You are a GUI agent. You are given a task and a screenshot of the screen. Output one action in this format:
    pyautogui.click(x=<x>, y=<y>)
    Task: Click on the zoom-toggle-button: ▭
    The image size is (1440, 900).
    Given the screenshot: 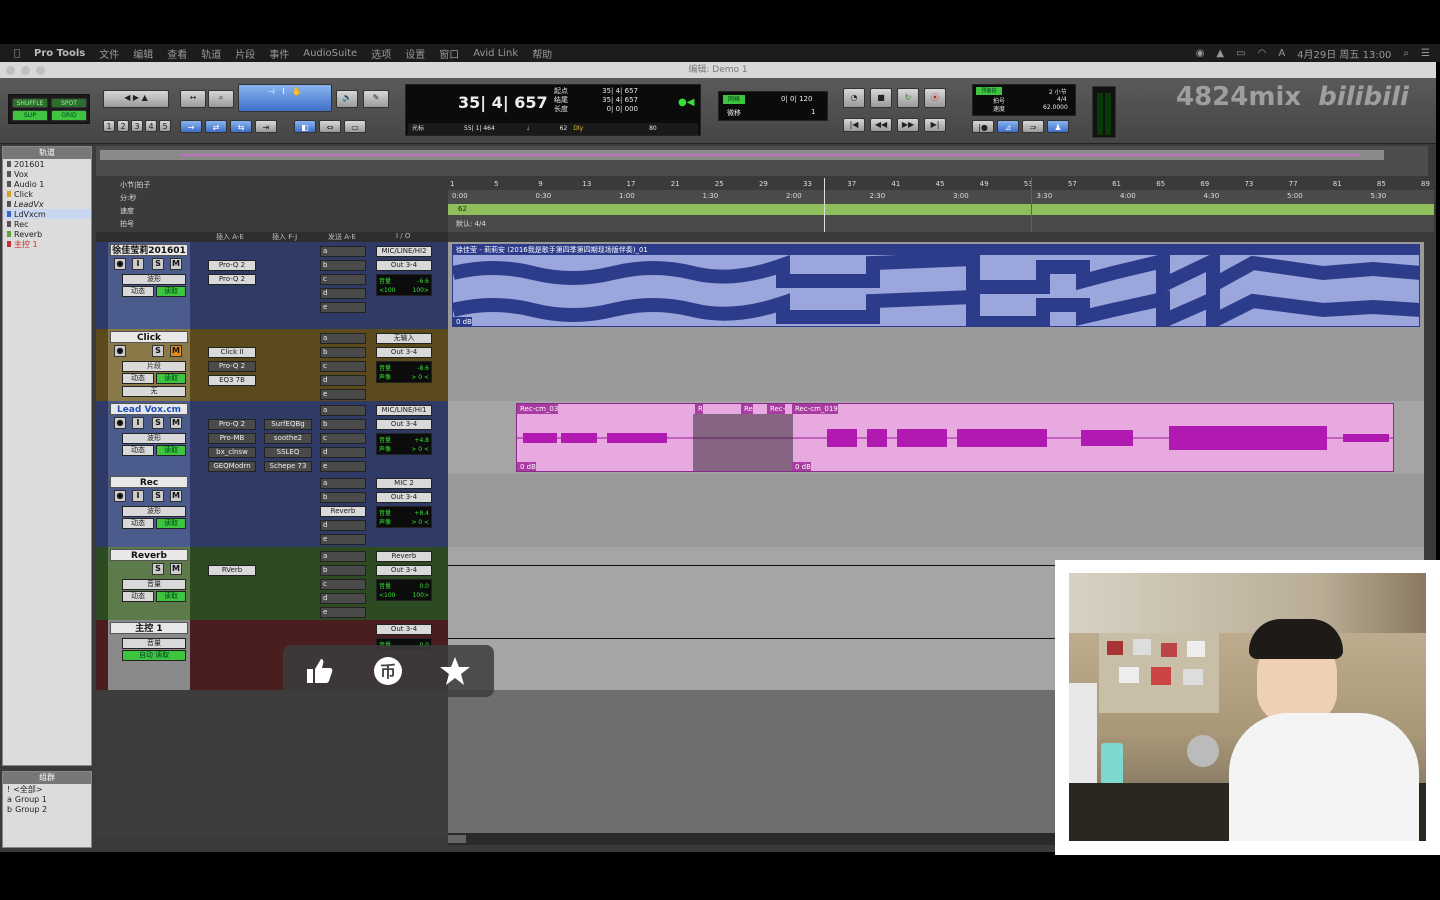 What is the action you would take?
    pyautogui.click(x=355, y=126)
    